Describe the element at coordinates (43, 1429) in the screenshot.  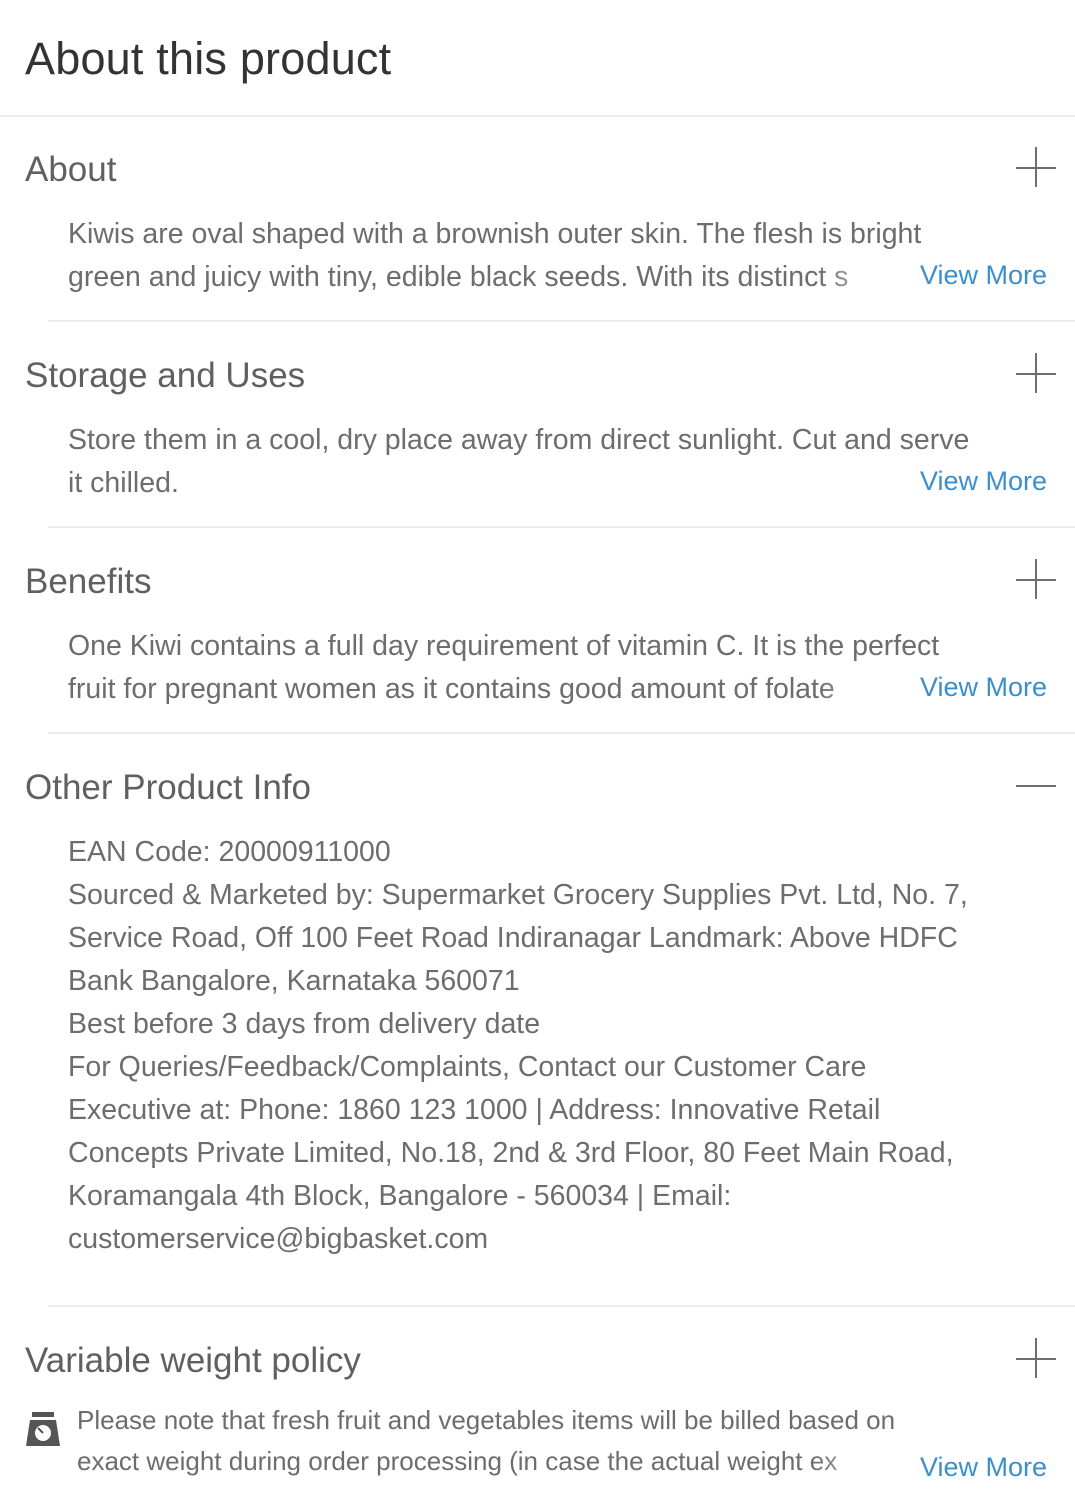
I see `weighing-scale-icon` at that location.